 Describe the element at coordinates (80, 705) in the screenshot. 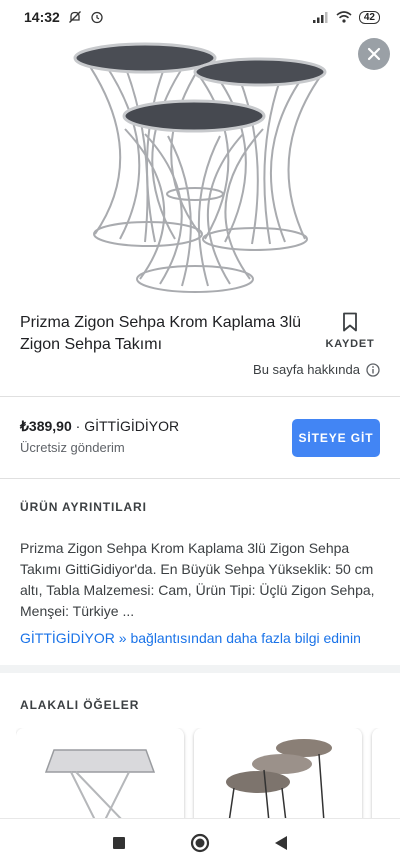

I see `related-heading: ALAKALI ÖĞELER` at that location.